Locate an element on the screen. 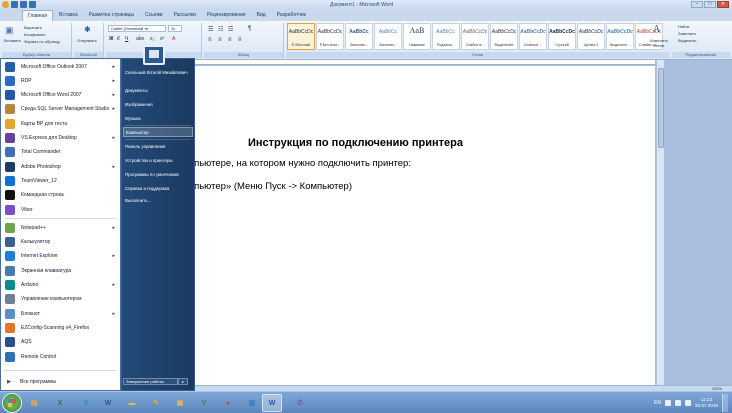  start-menu-program: Управление компьютером is located at coordinates (60, 299).